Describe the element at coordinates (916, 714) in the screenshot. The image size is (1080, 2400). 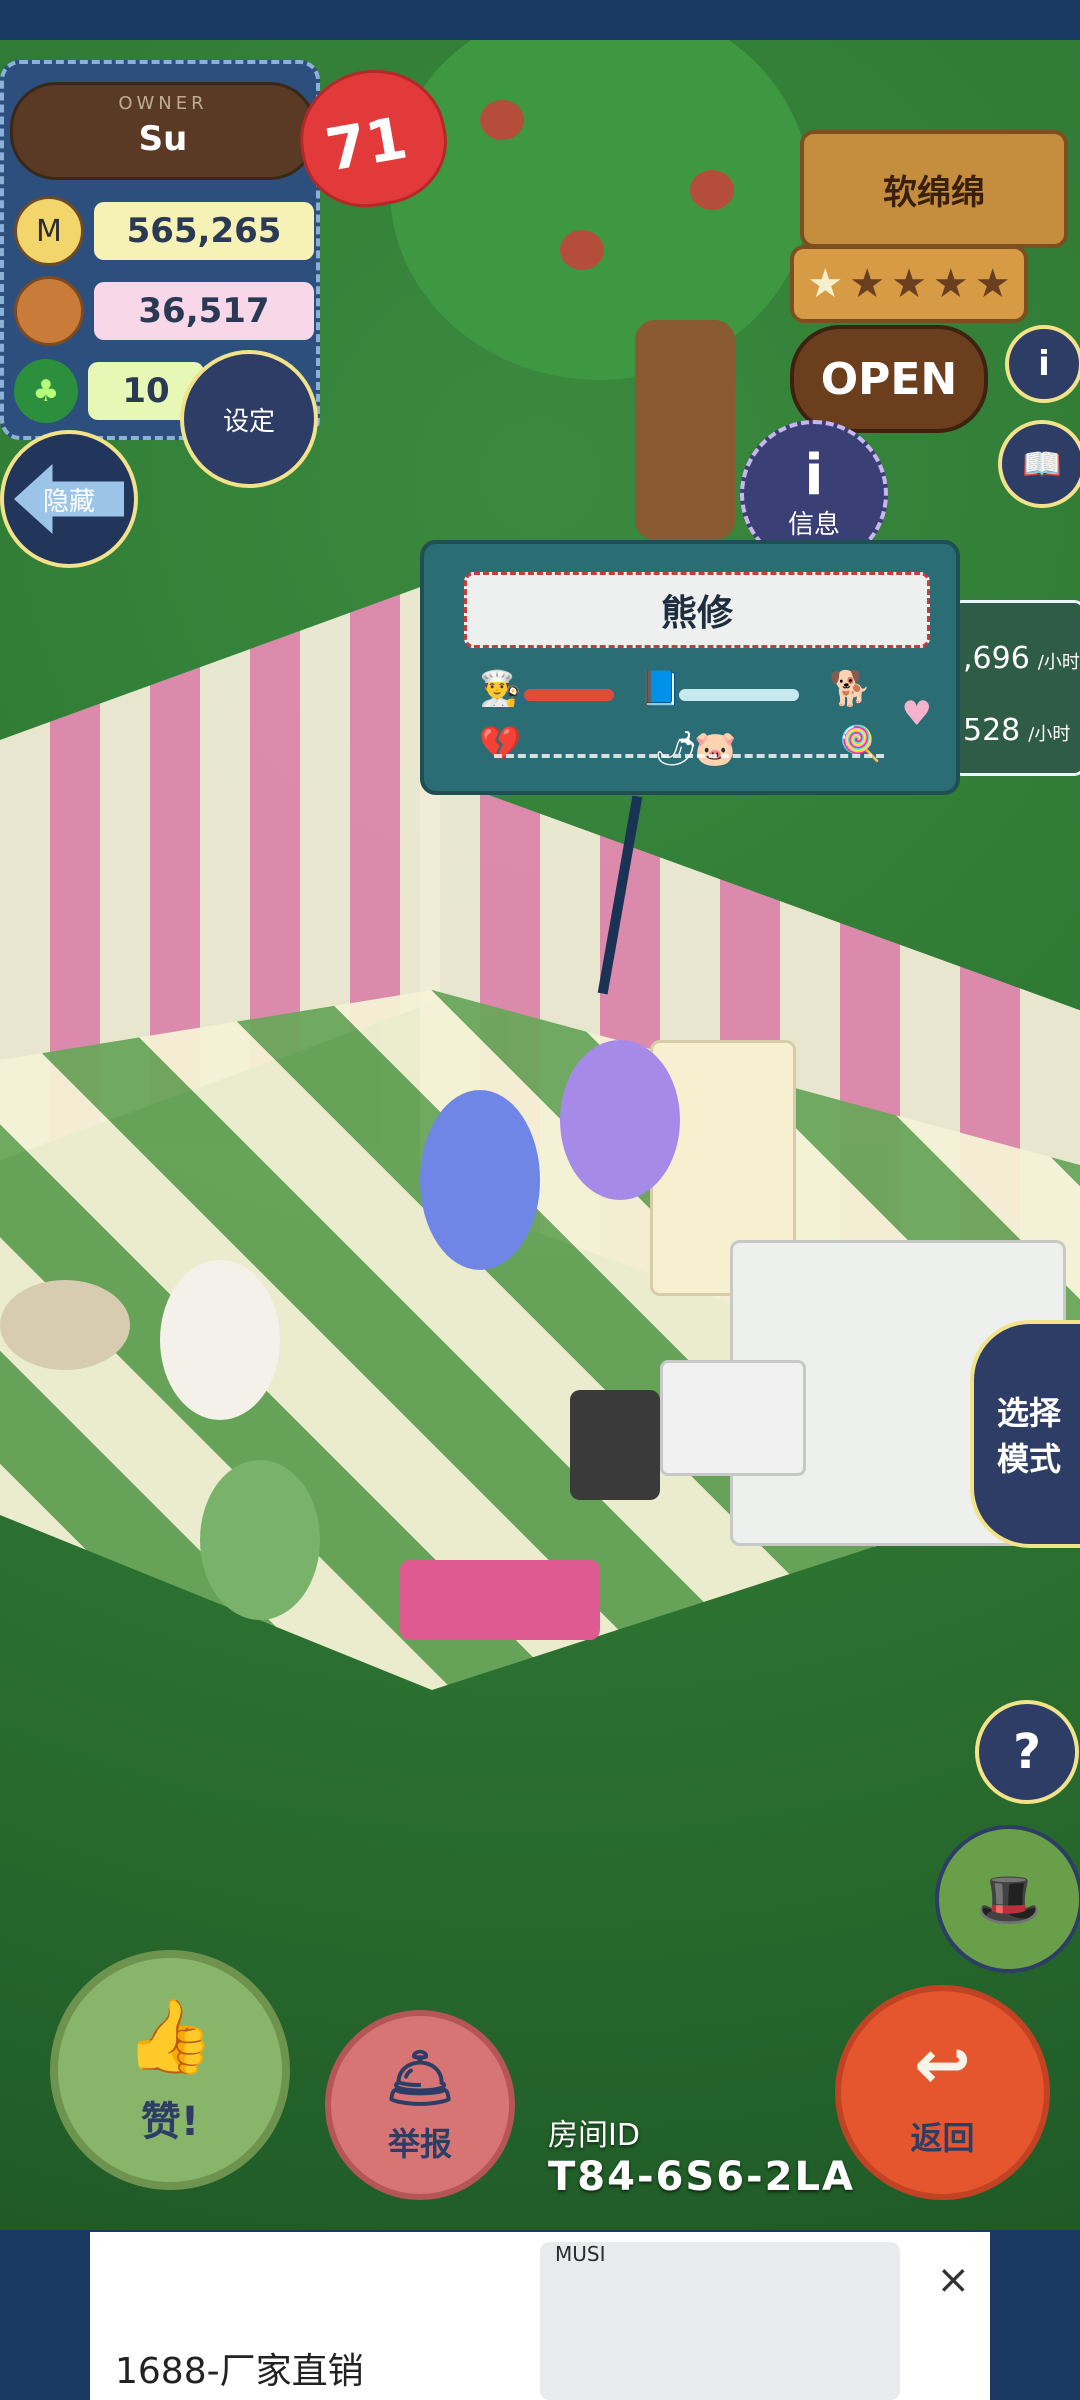
I see `heart-icon: ♥` at that location.